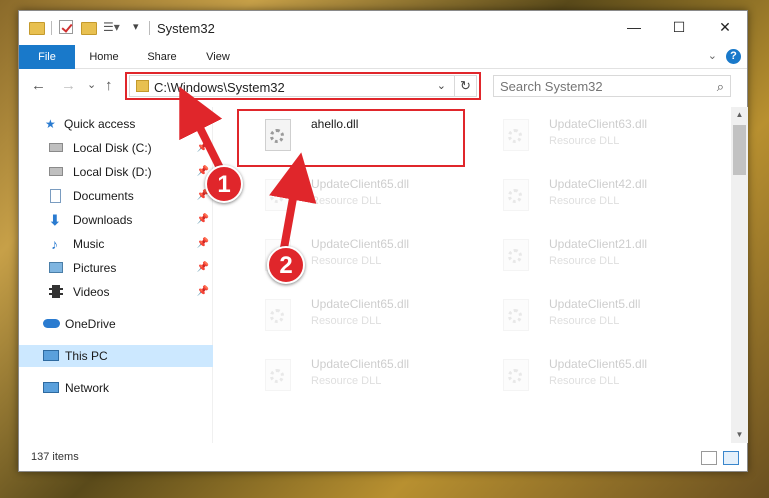  I want to click on star-icon: ★, so click(50, 124).